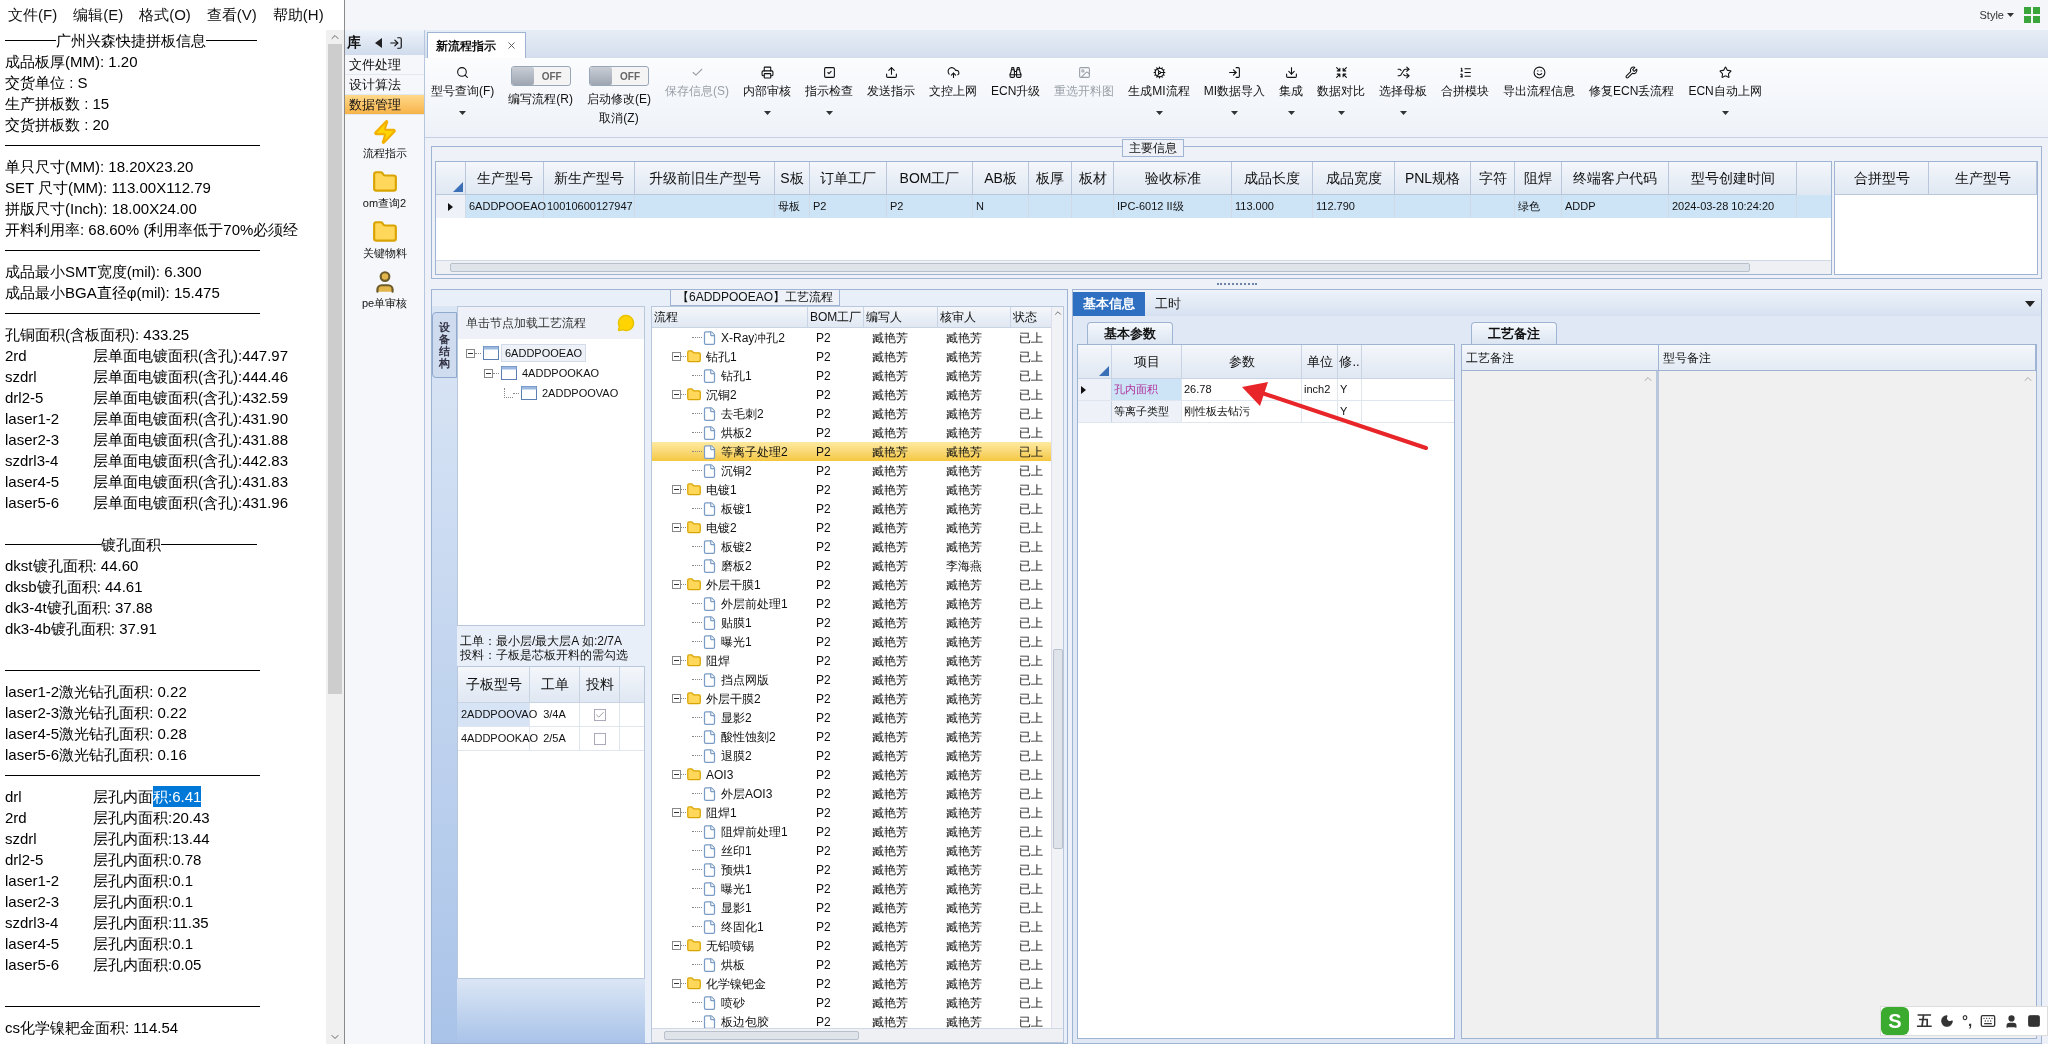  Describe the element at coordinates (851, 508) in the screenshot. I see `process-row: 板镀1 P2 臧艳芳 臧艳芳 已上` at that location.